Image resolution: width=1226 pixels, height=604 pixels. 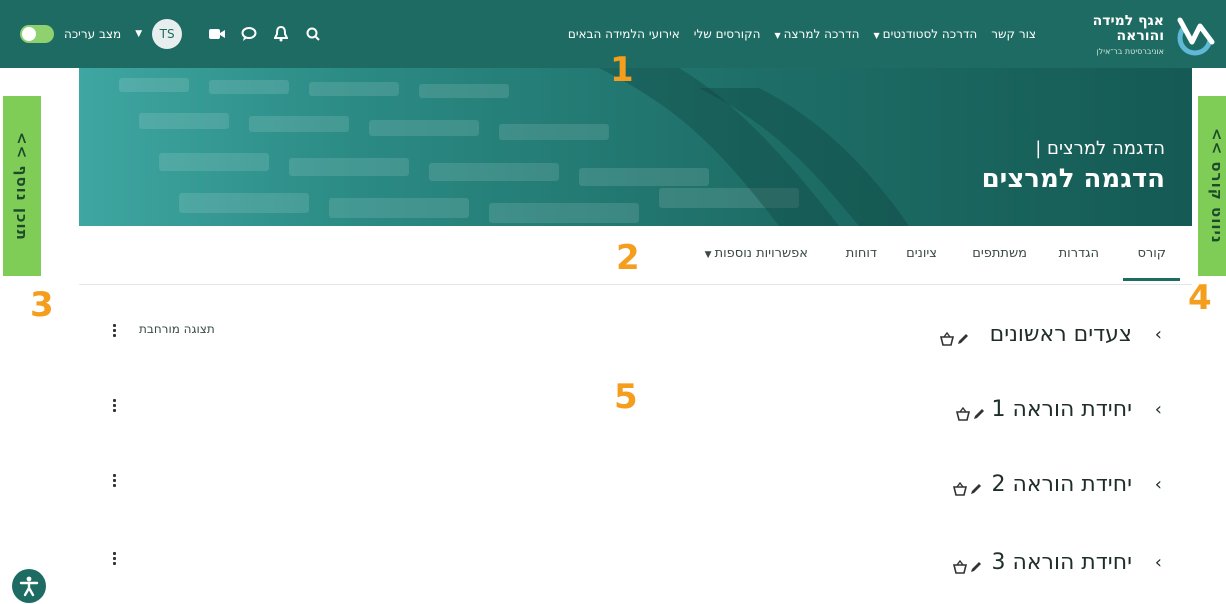 I want to click on course-section: ‹ צעדים ראשונים תצוגה מורחבת, so click(x=635, y=342).